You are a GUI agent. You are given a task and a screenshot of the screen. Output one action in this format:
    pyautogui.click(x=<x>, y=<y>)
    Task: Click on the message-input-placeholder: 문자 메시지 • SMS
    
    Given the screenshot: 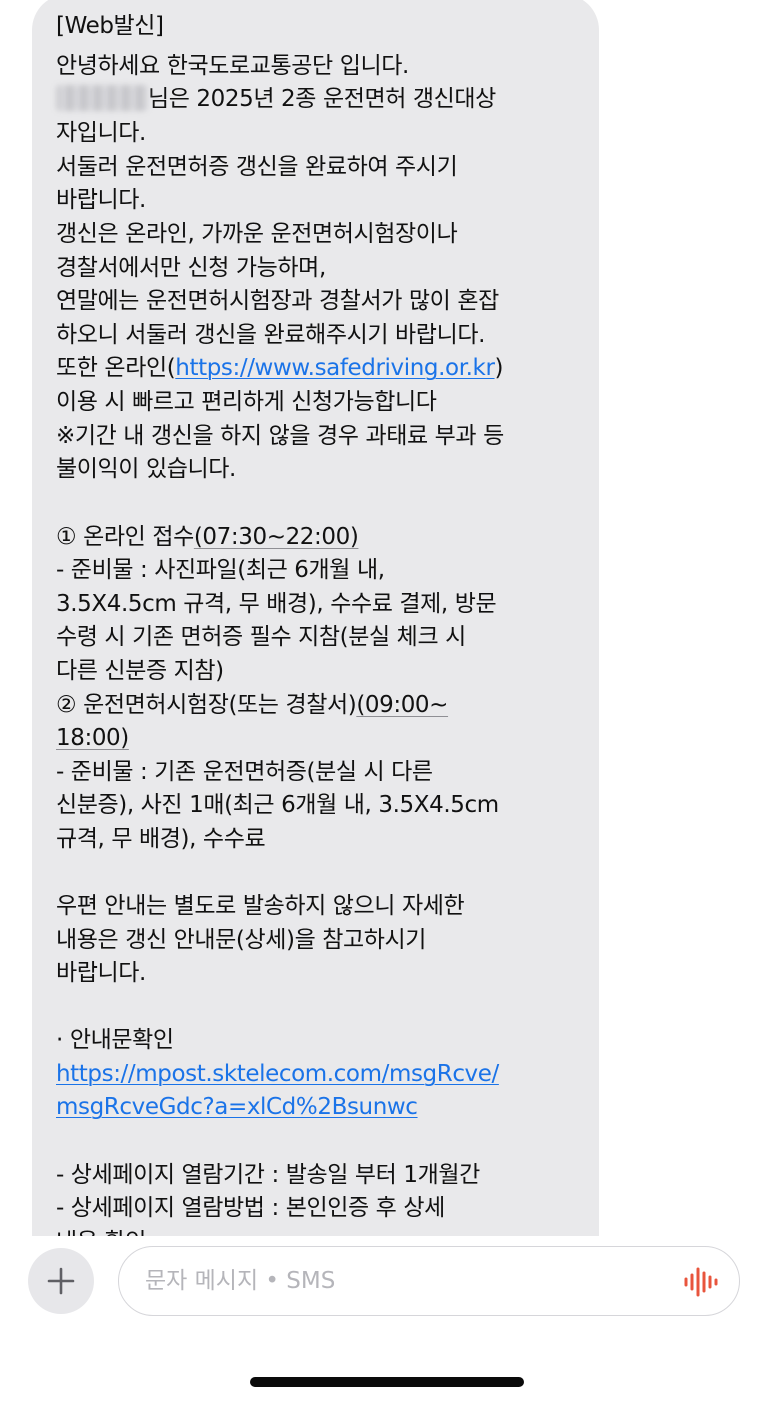 What is the action you would take?
    pyautogui.click(x=240, y=1281)
    